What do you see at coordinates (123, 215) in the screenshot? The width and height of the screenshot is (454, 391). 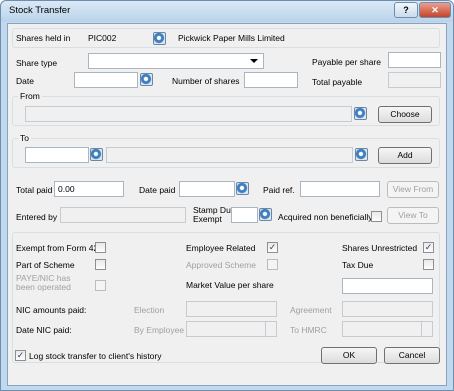 I see `entered-by-value` at bounding box center [123, 215].